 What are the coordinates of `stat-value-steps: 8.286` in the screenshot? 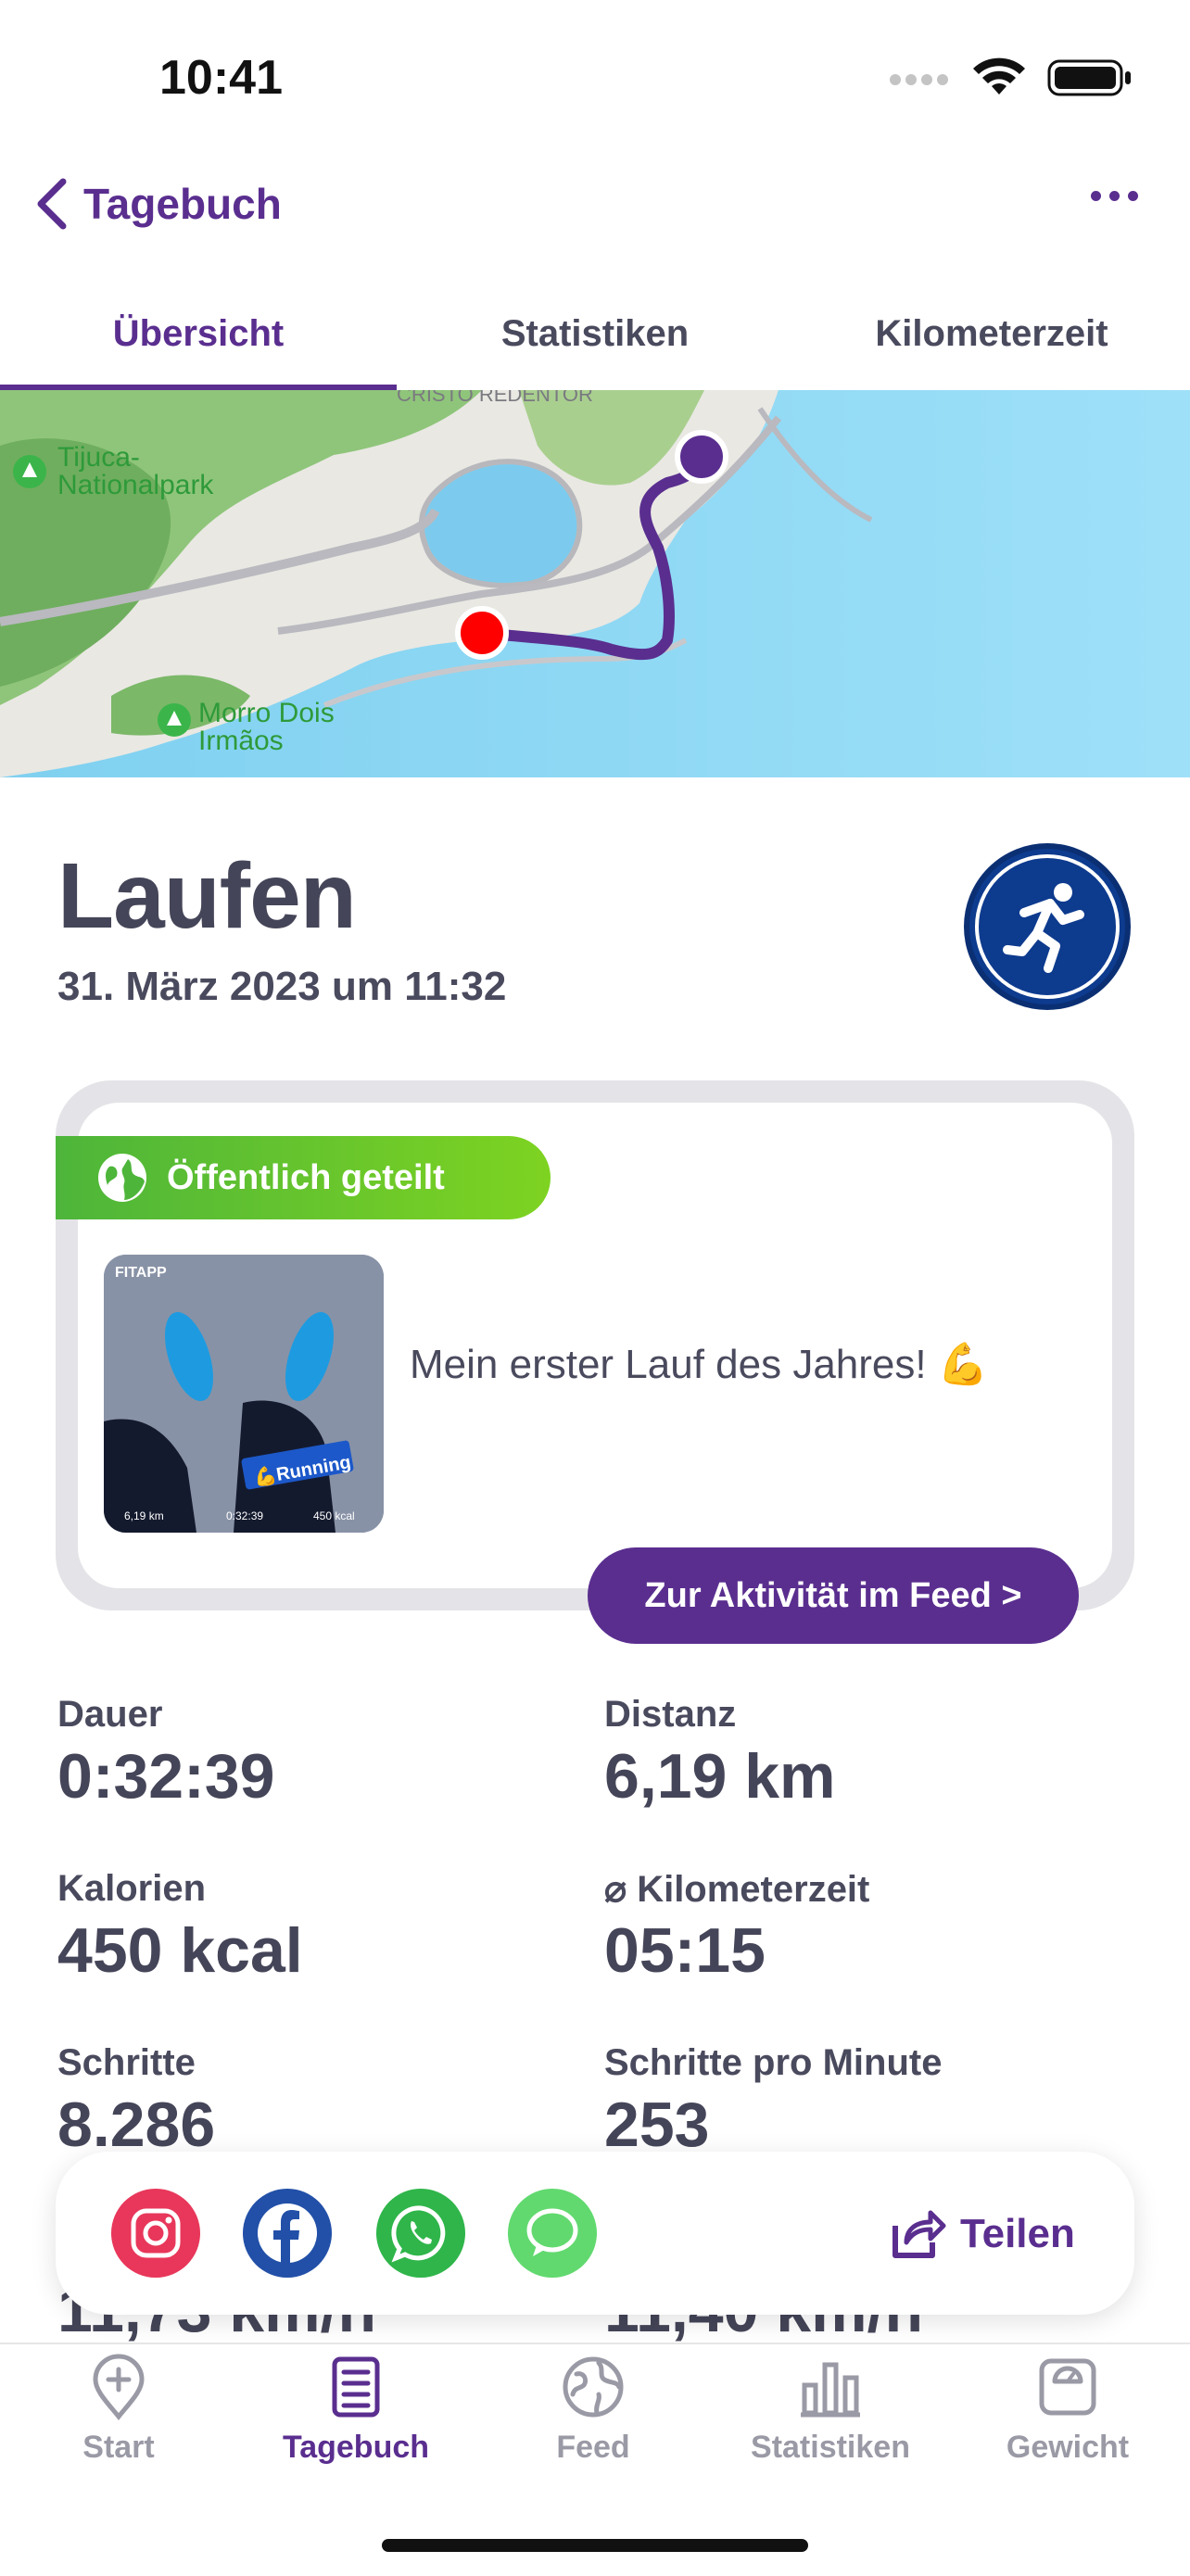 It's located at (136, 2125).